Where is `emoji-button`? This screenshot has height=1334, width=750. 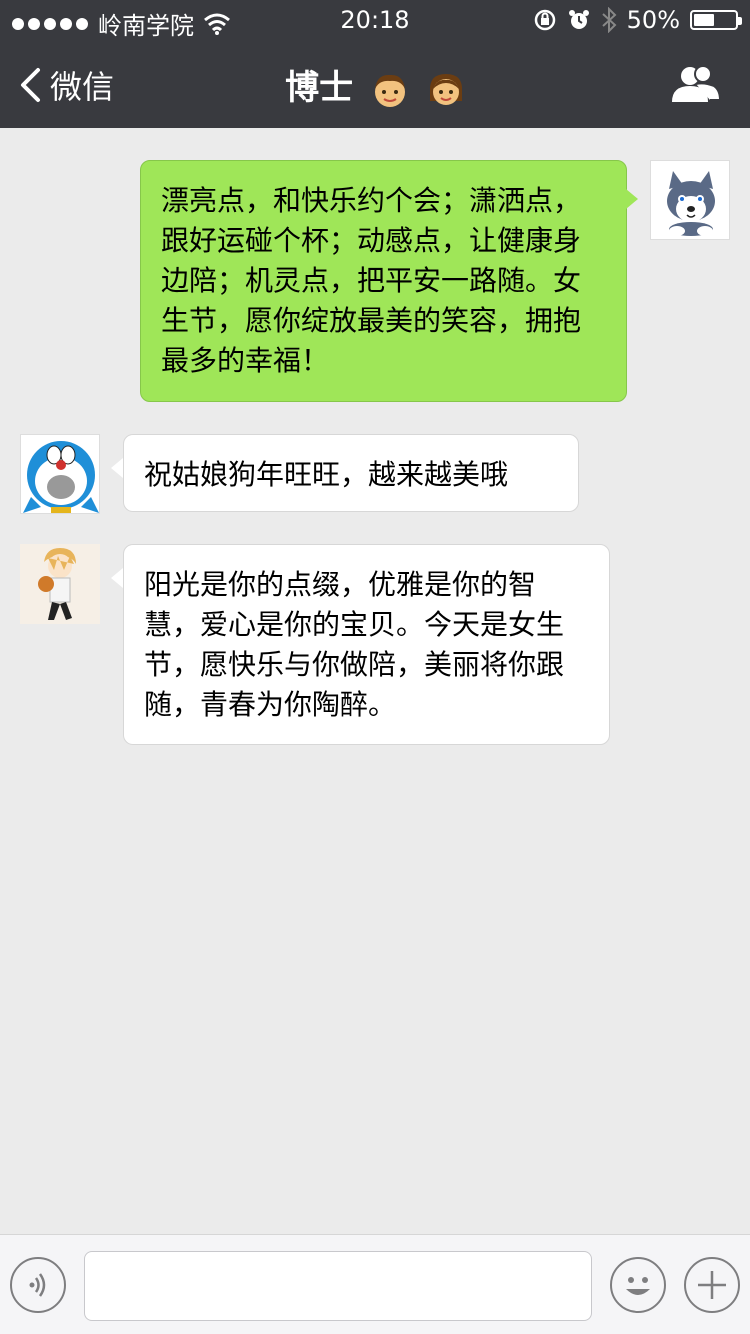
emoji-button is located at coordinates (638, 1285).